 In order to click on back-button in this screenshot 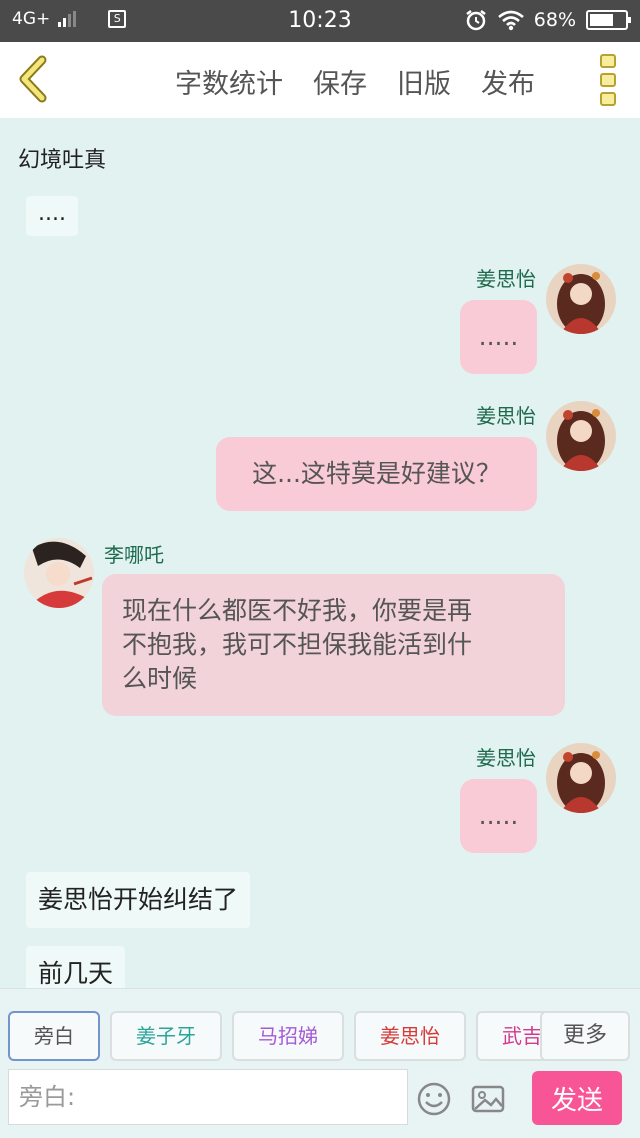, I will do `click(34, 79)`.